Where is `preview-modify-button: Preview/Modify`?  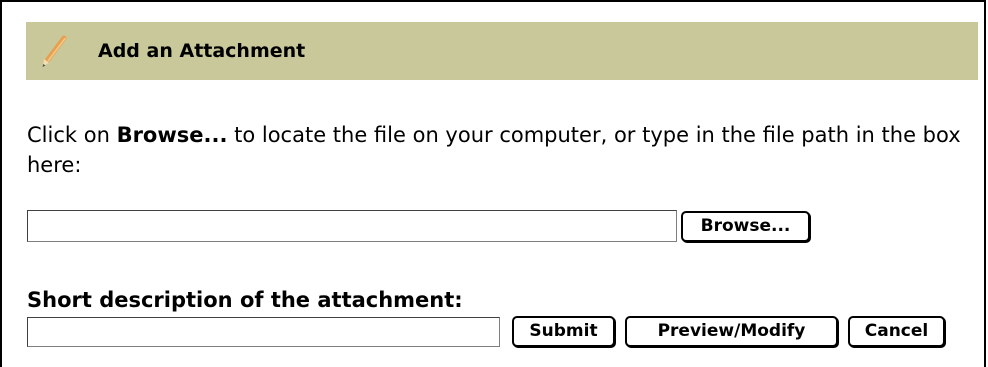
preview-modify-button: Preview/Modify is located at coordinates (731, 331).